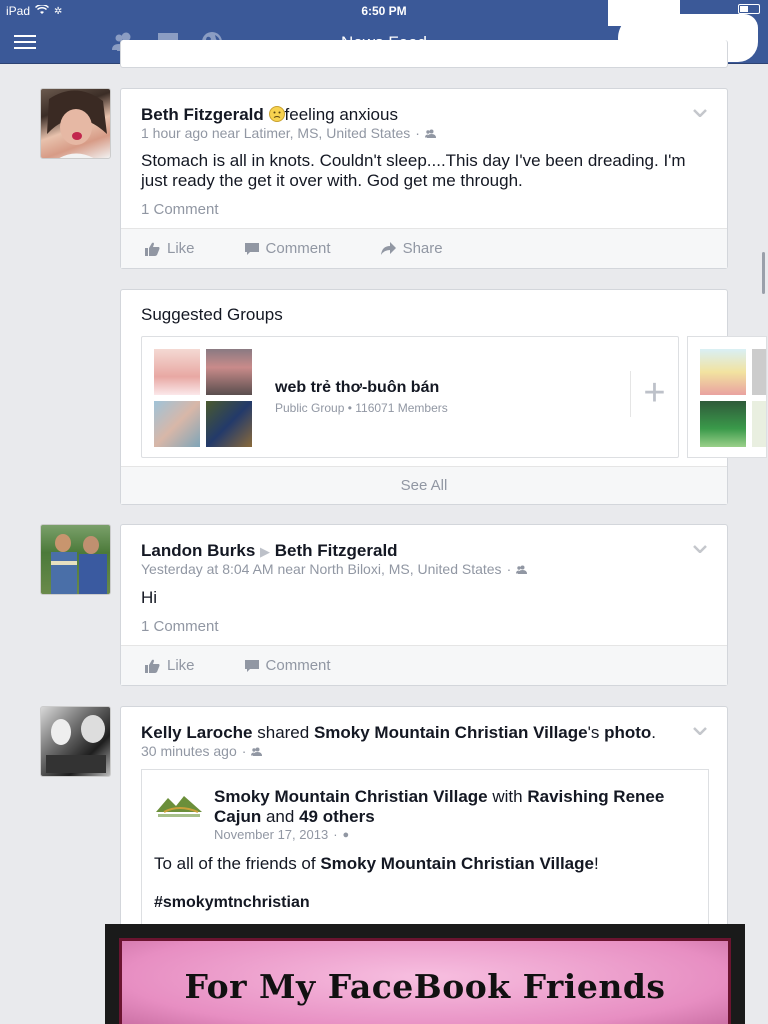 Image resolution: width=768 pixels, height=1024 pixels. Describe the element at coordinates (283, 732) in the screenshot. I see `shared-word: shared` at that location.